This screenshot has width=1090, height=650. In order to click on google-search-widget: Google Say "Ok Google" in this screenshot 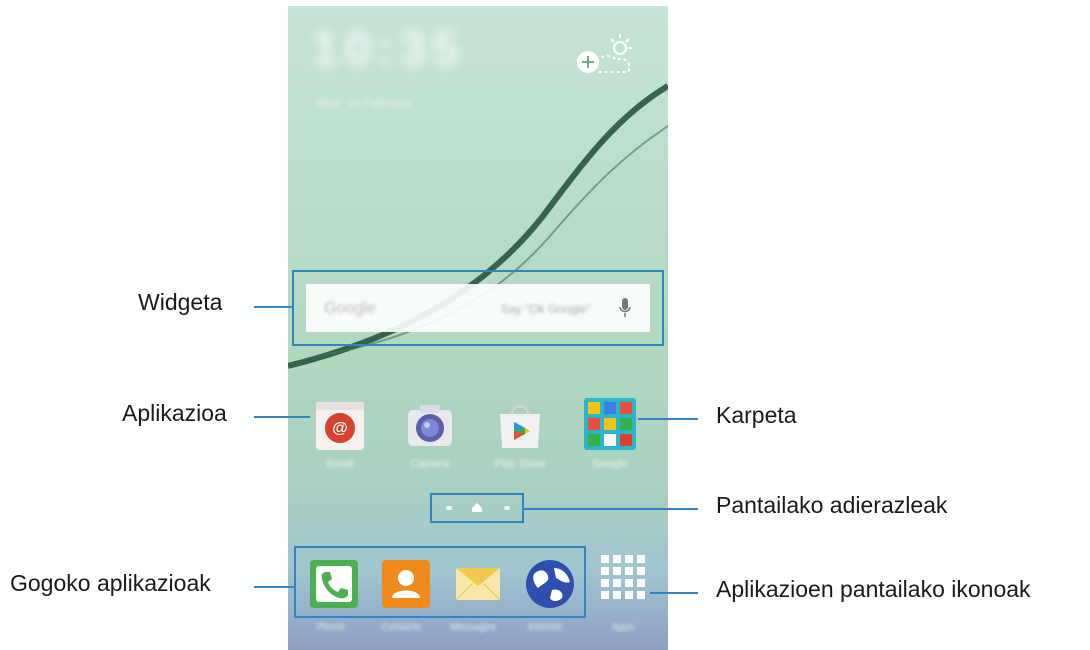, I will do `click(478, 308)`.